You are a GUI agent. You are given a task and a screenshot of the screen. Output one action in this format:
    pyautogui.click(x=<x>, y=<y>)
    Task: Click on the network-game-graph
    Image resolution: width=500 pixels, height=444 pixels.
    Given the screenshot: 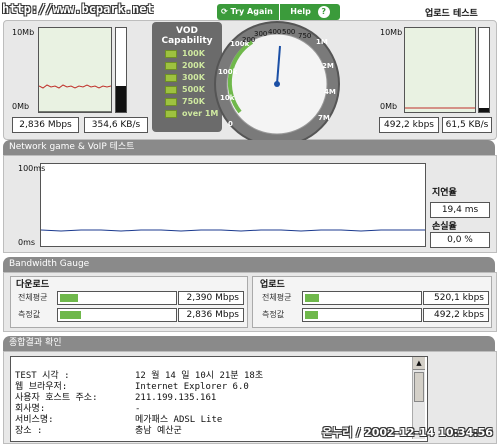 What is the action you would take?
    pyautogui.click(x=233, y=205)
    